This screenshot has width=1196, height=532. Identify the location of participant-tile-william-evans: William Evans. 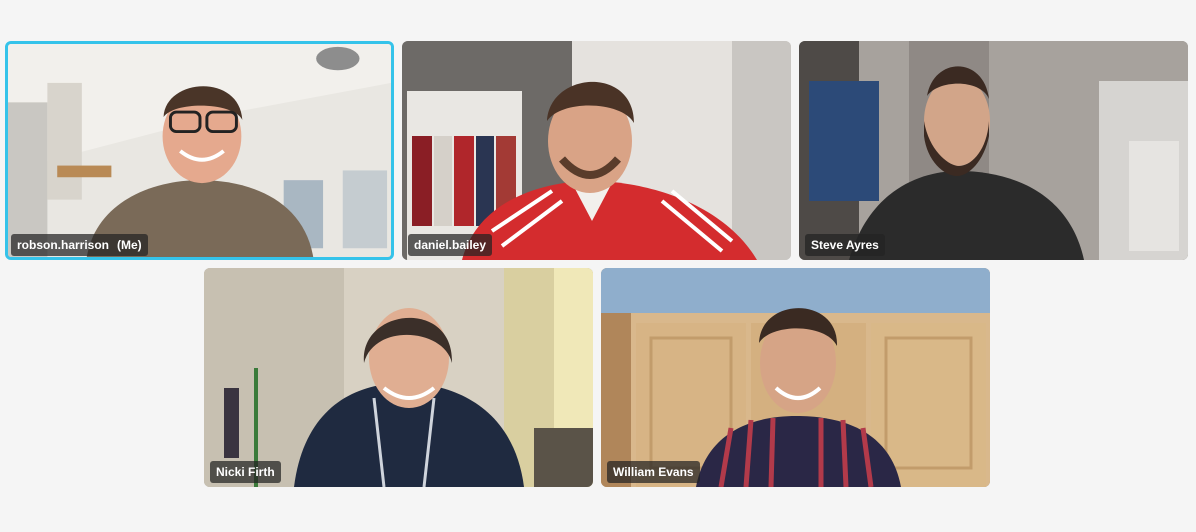
(795, 377).